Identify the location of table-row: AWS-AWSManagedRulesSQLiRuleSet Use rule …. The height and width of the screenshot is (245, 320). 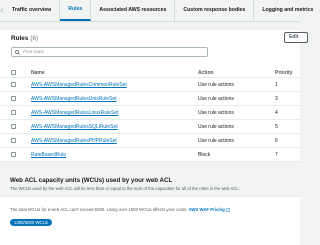
(150, 127).